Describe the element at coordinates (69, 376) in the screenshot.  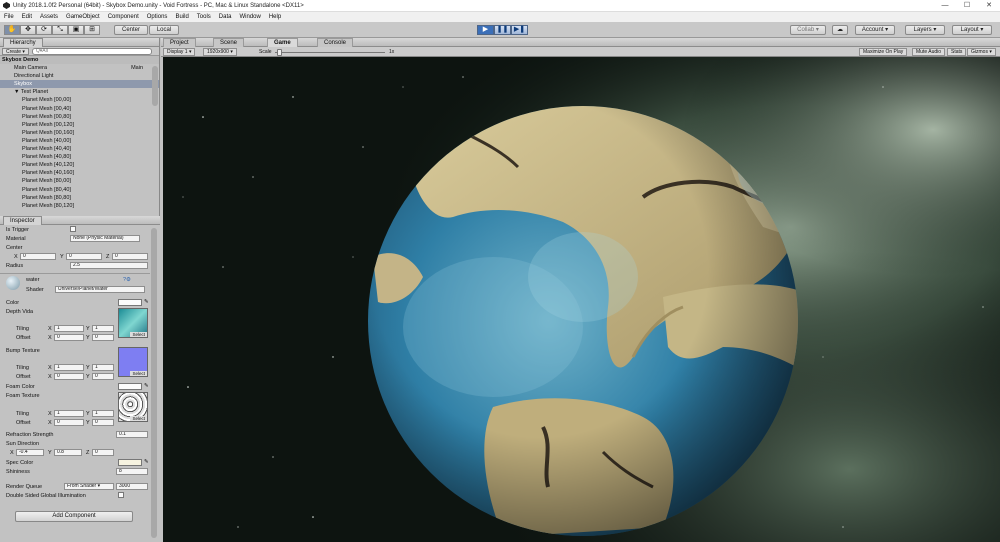
I see `bump-offset-x: 0` at that location.